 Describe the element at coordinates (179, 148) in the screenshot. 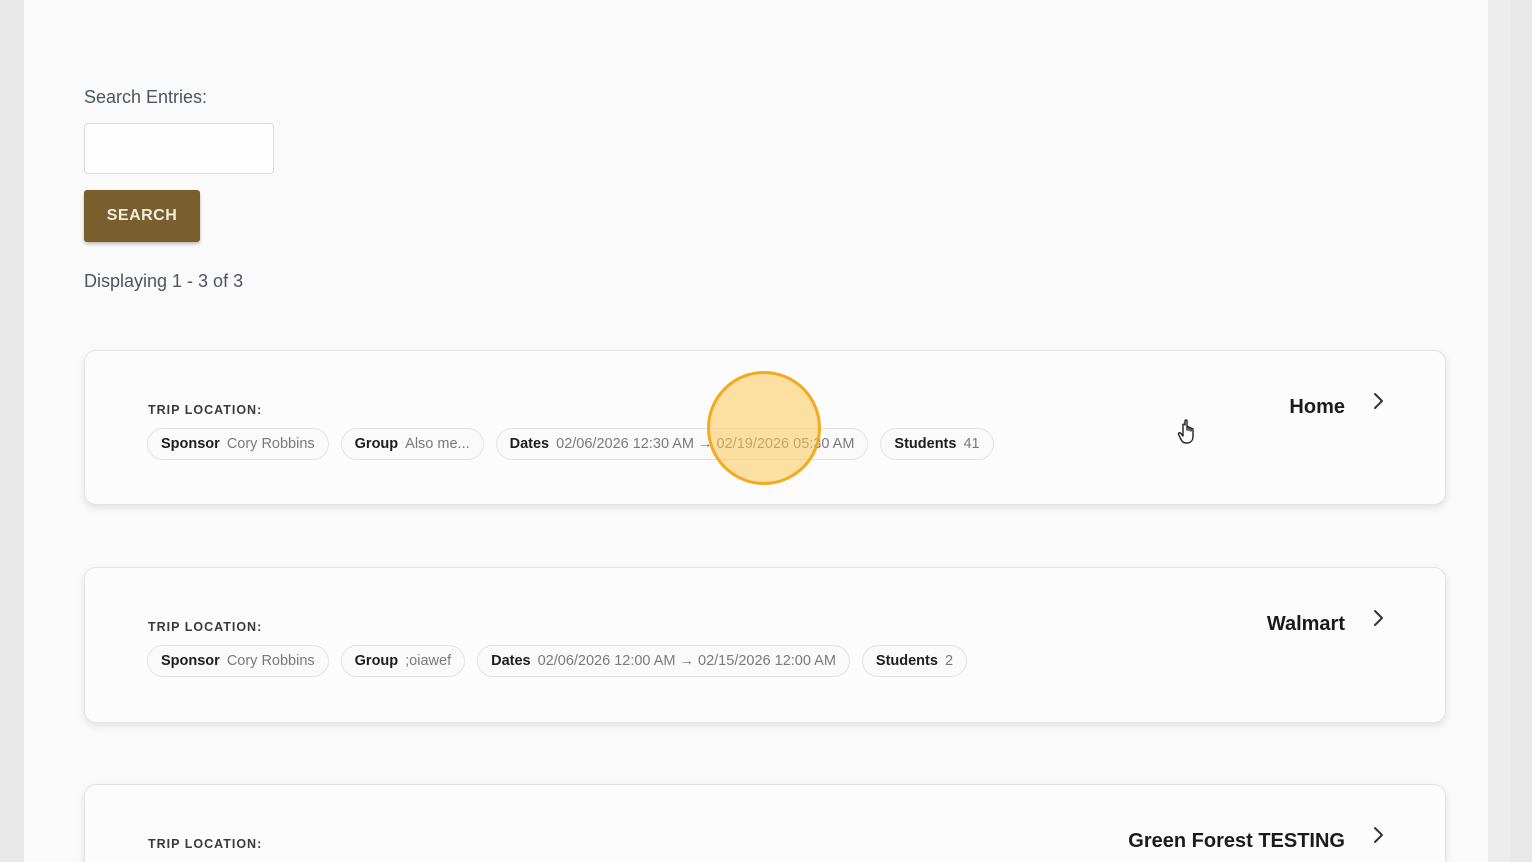

I see `search-input` at that location.